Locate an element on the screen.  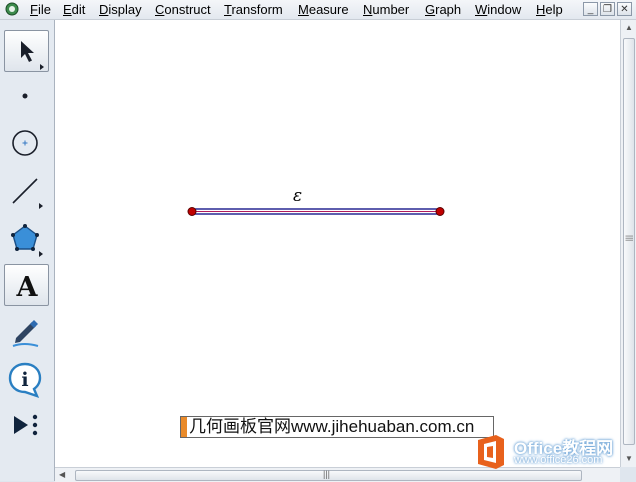
watermark-text: 几何画板官网www.jihehuaban.com.cn is located at coordinates (332, 426).